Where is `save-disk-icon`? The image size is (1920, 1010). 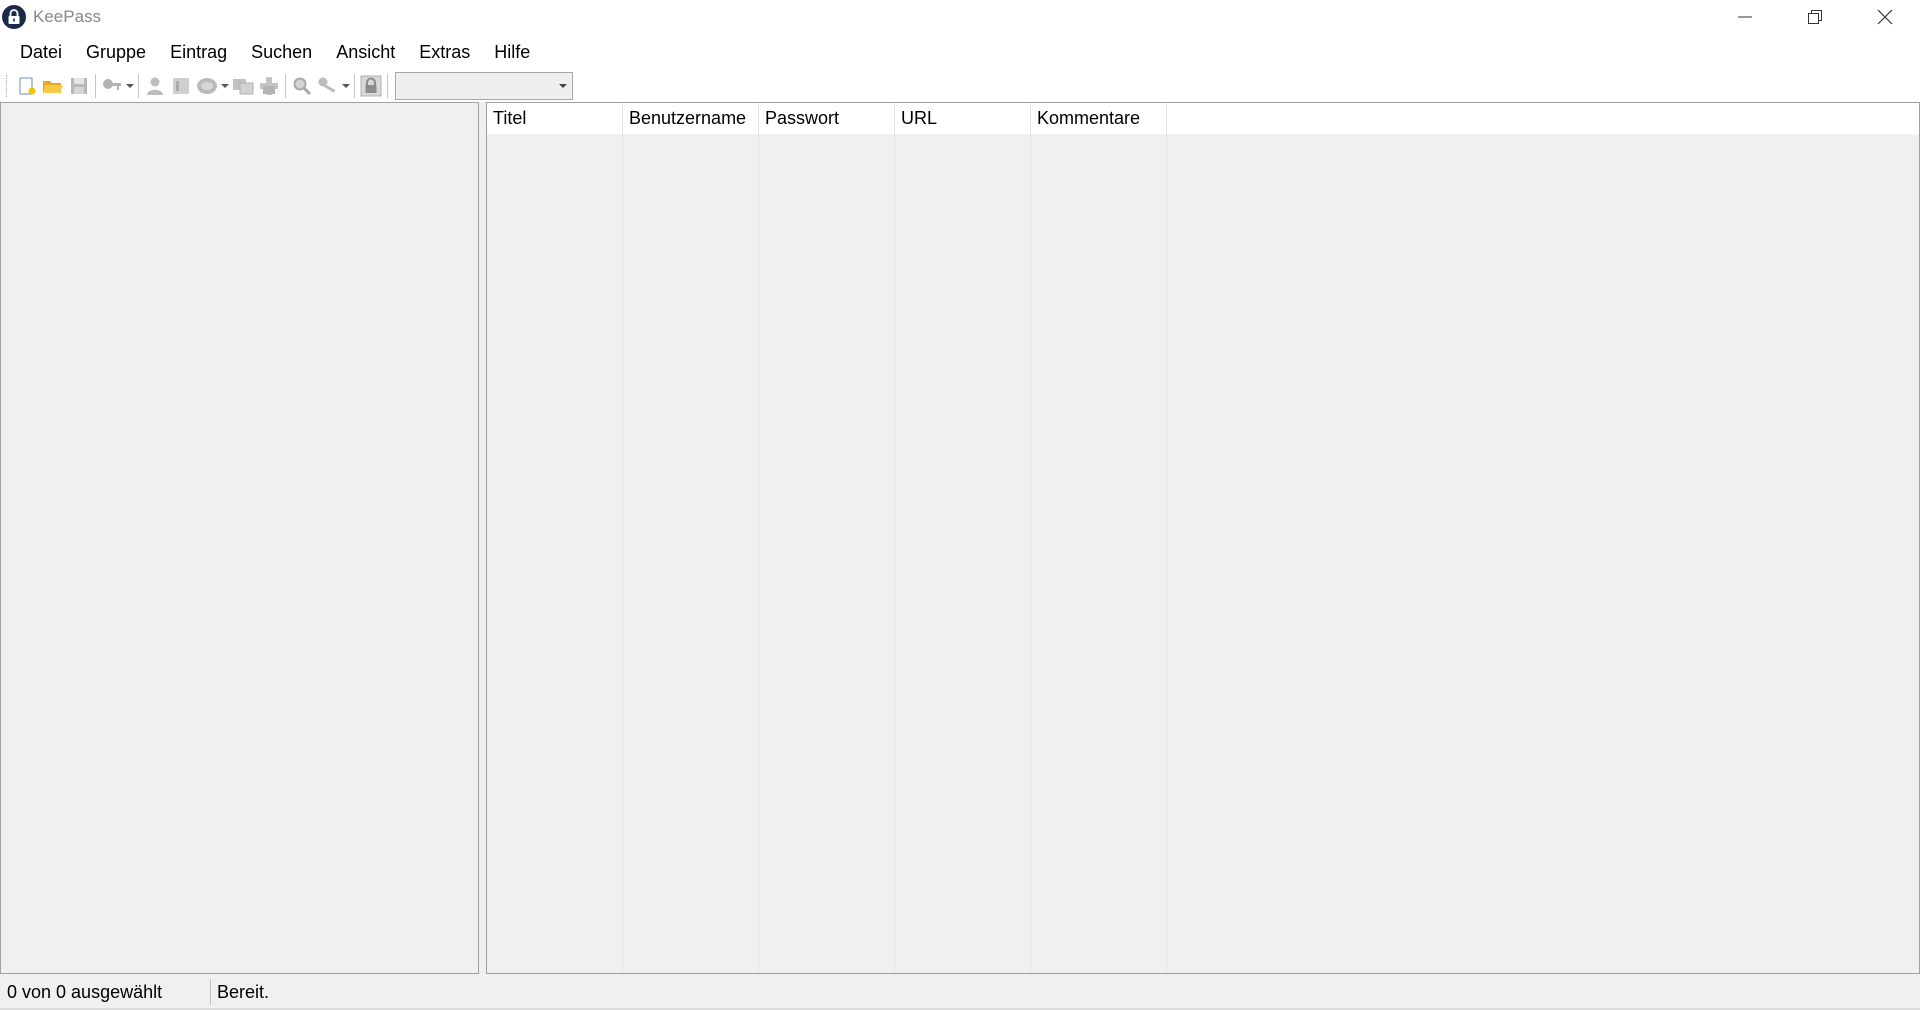
save-disk-icon is located at coordinates (79, 86).